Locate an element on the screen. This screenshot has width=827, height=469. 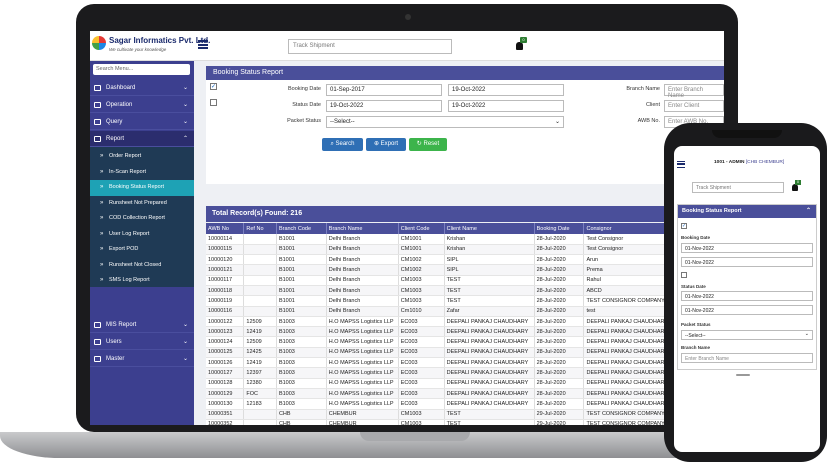
logo-icon is located at coordinates (99, 43).